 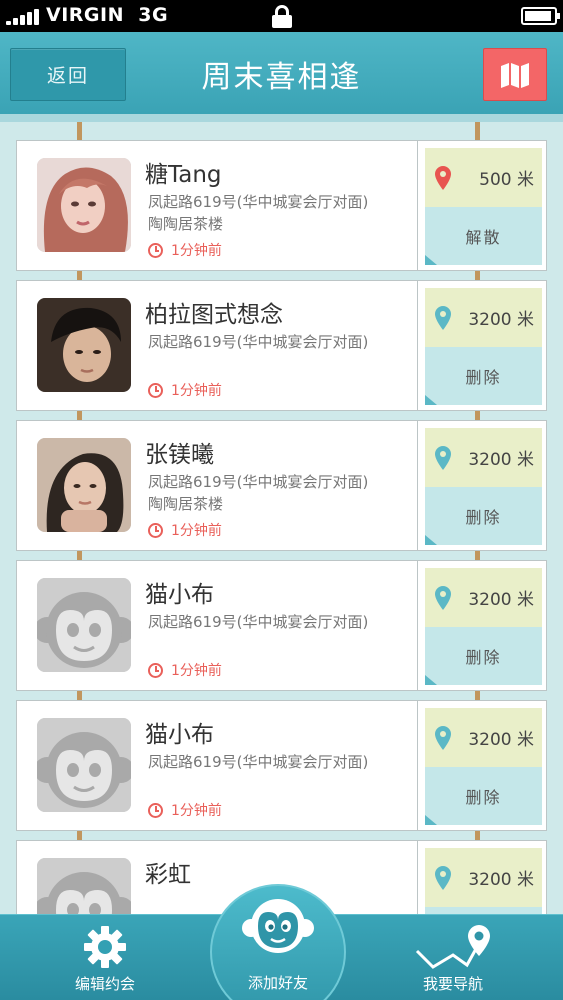 I want to click on contact-name: 糖Tang, so click(x=183, y=175).